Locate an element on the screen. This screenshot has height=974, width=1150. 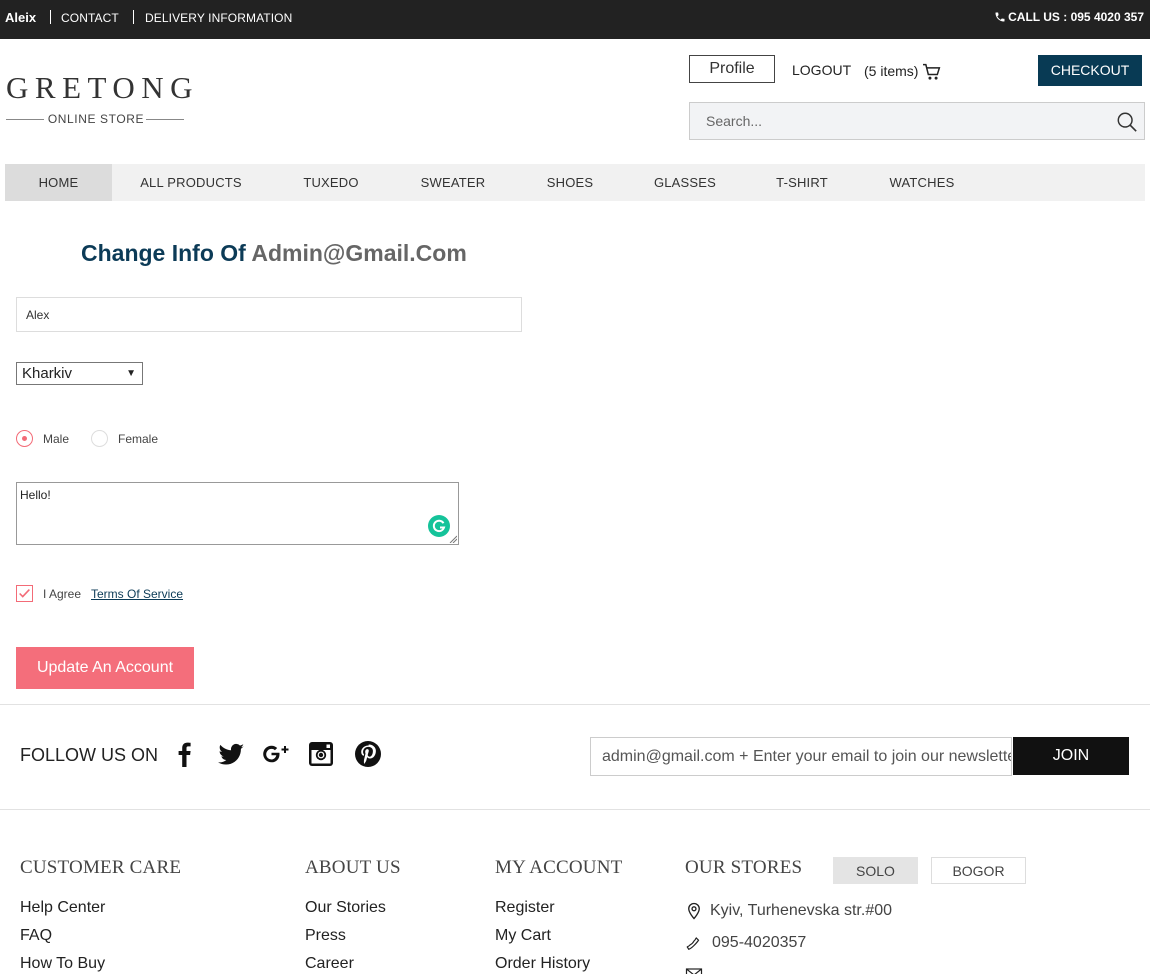
join-button: JOIN is located at coordinates (1071, 756).